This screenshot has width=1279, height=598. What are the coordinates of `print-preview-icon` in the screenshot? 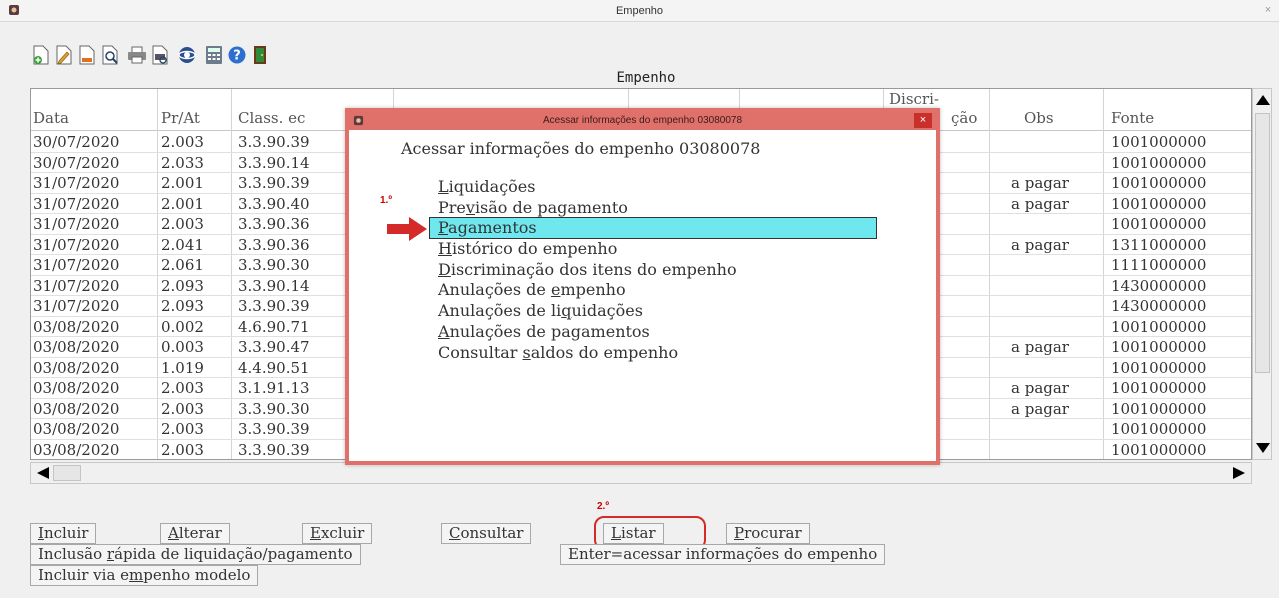 It's located at (160, 55).